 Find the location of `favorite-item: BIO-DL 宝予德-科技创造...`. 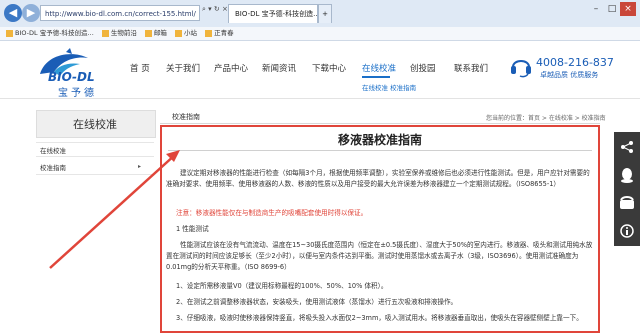

favorite-item: BIO-DL 宝予德-科技创造... is located at coordinates (50, 33).